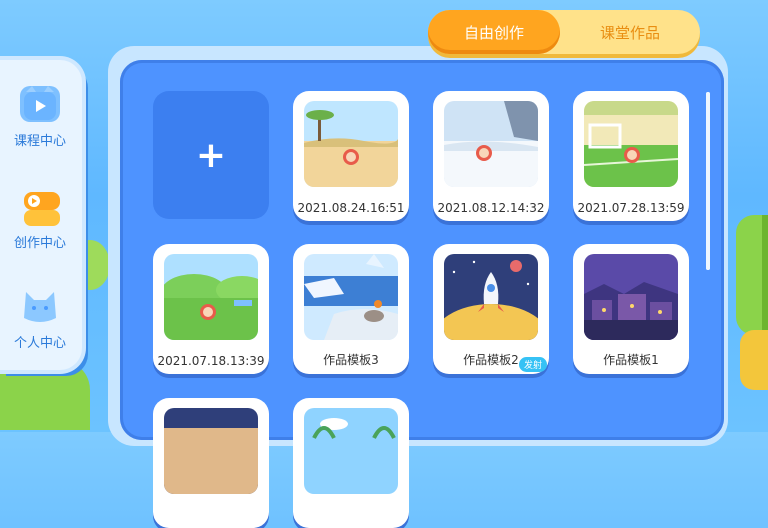 The height and width of the screenshot is (528, 768). Describe the element at coordinates (39, 243) in the screenshot. I see `sidebar-item-label: 创作中心` at that location.